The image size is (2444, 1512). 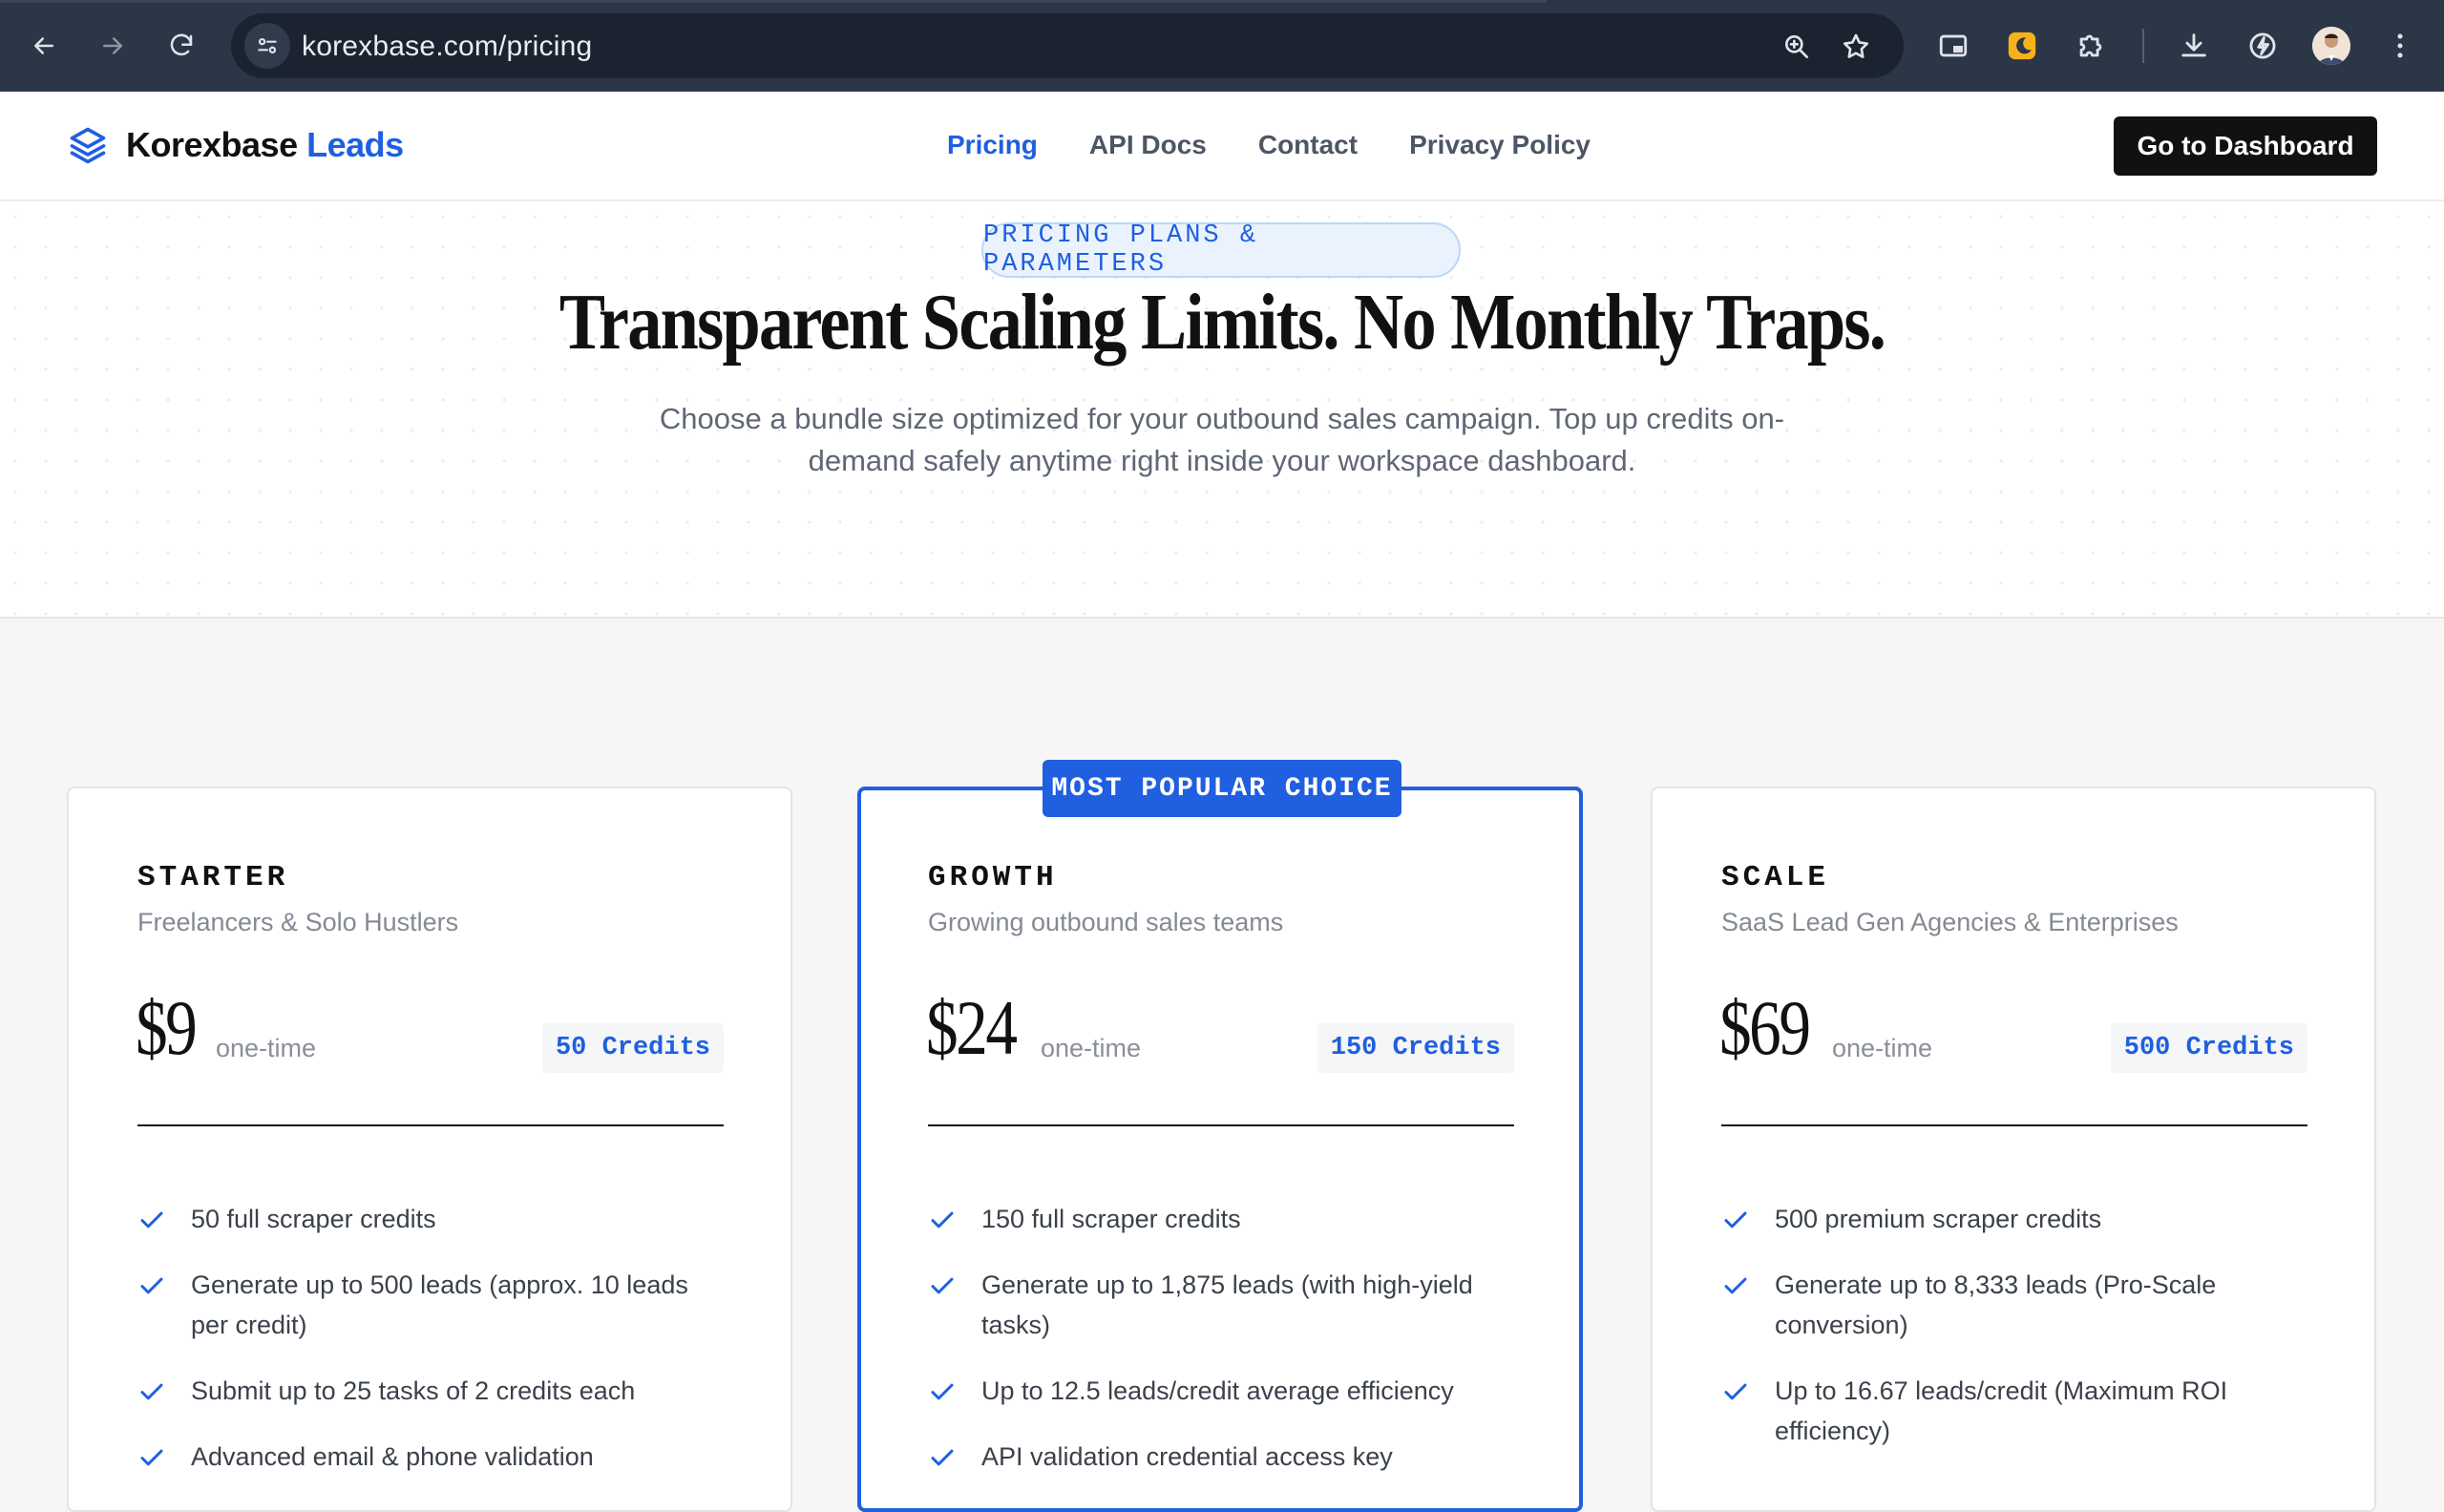 I want to click on main-nav: Pricing API Docs Contact Privacy Policy, so click(x=1295, y=145).